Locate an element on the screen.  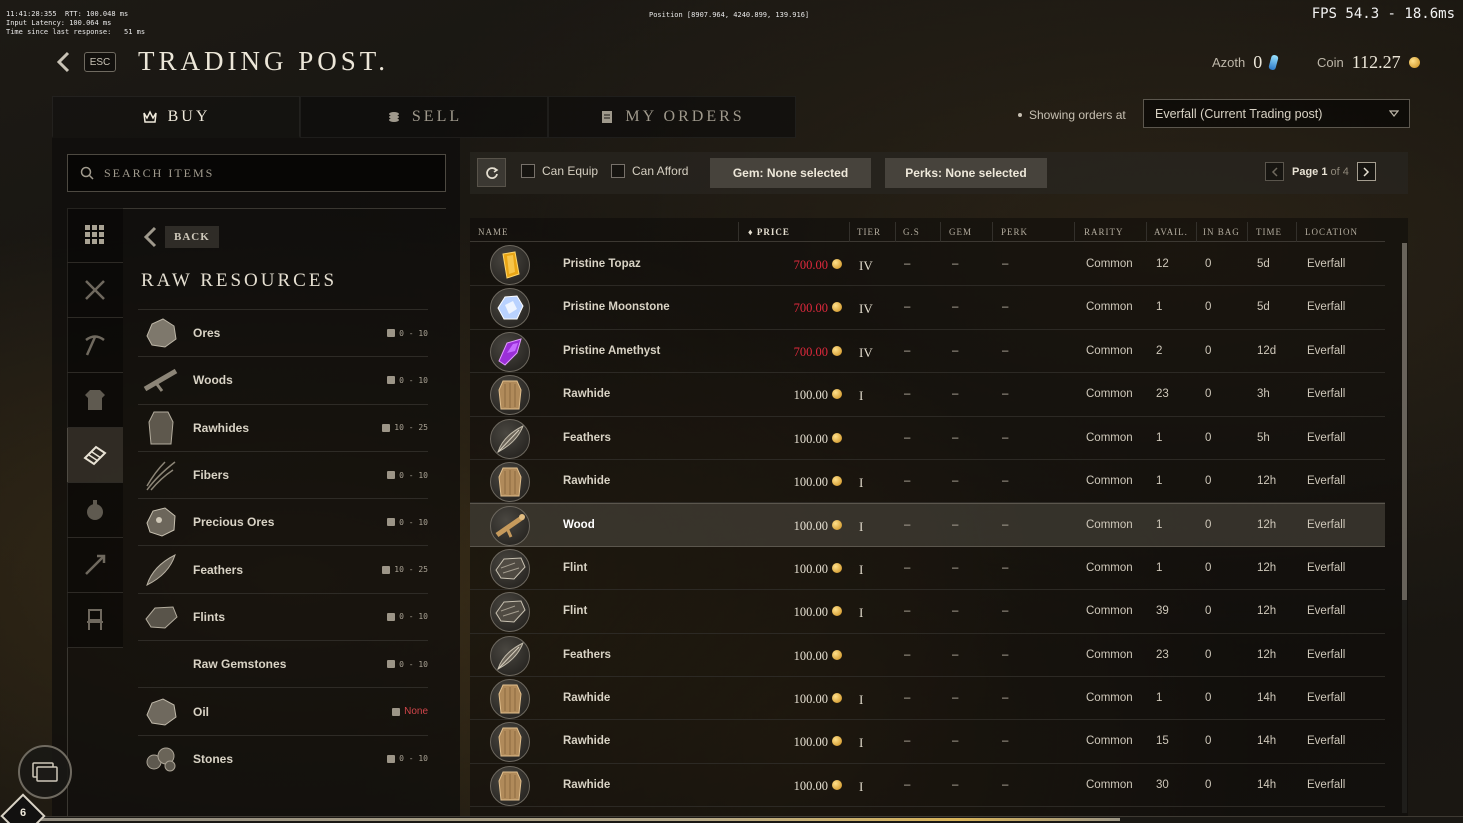
col-gem: GEM is located at coordinates (960, 232).